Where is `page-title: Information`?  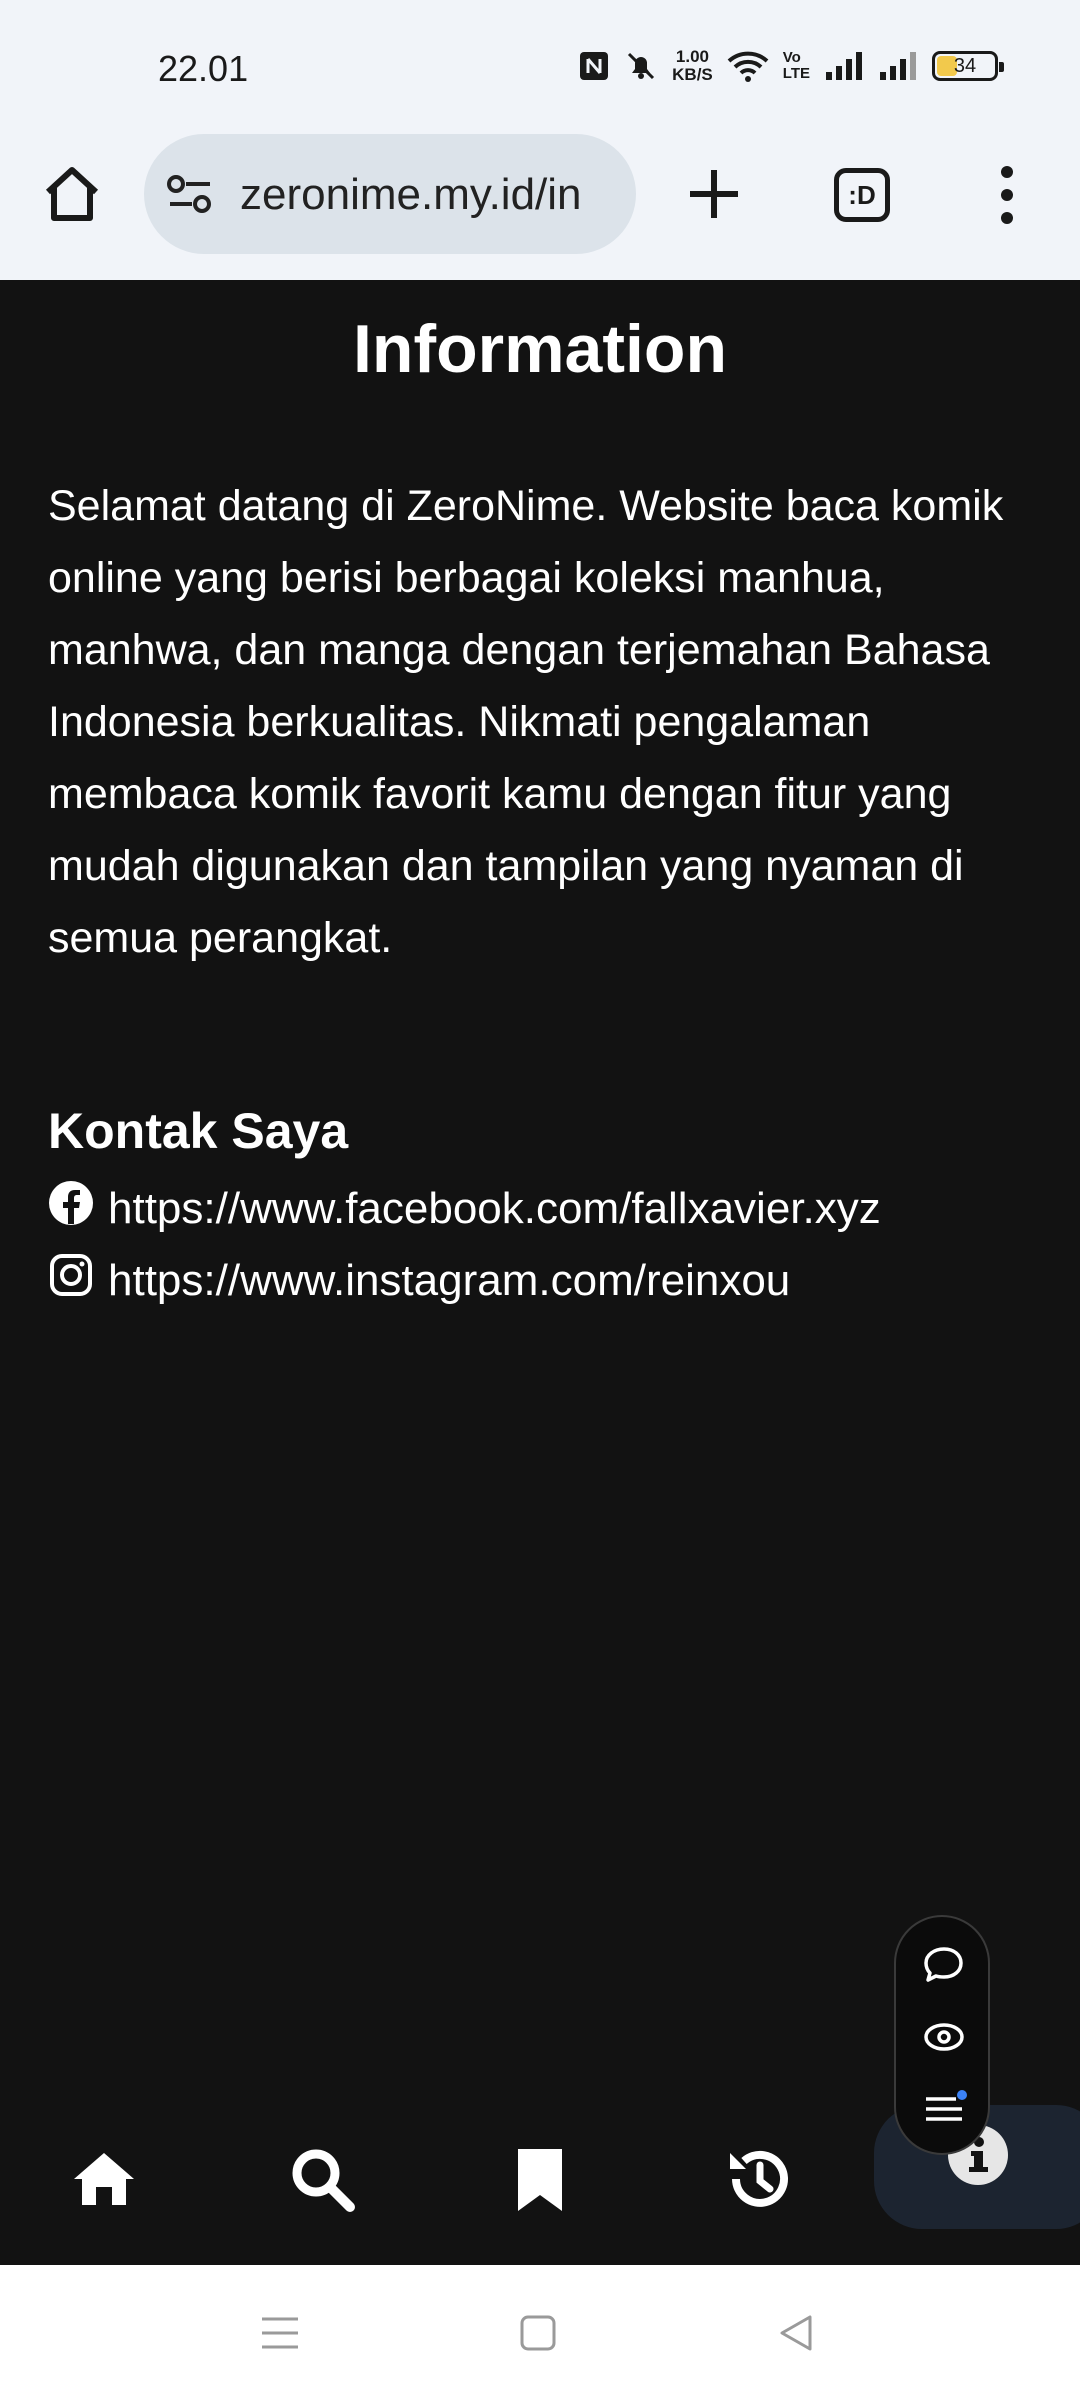 page-title: Information is located at coordinates (540, 349).